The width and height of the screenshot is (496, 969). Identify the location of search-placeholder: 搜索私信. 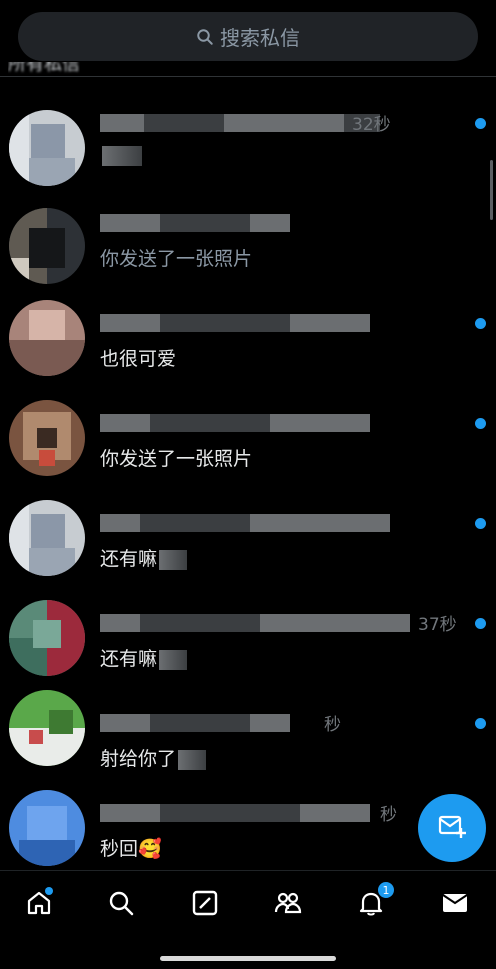
(260, 38).